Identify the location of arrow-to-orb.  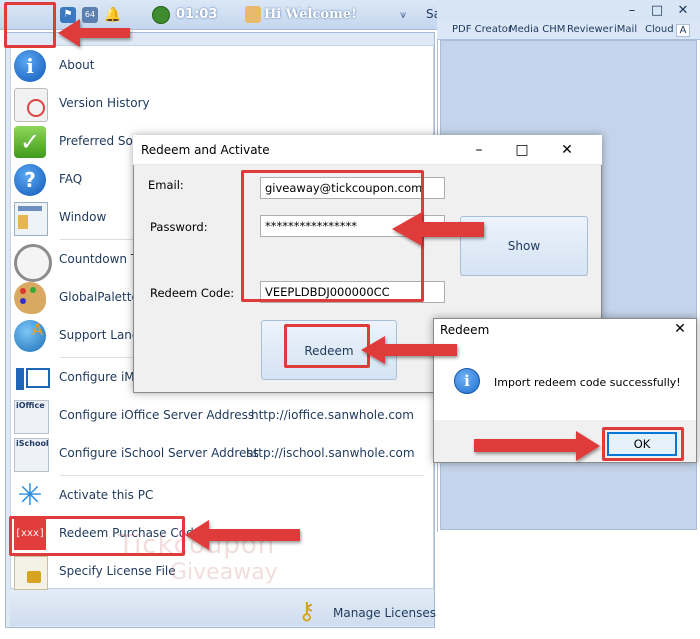
(94, 33).